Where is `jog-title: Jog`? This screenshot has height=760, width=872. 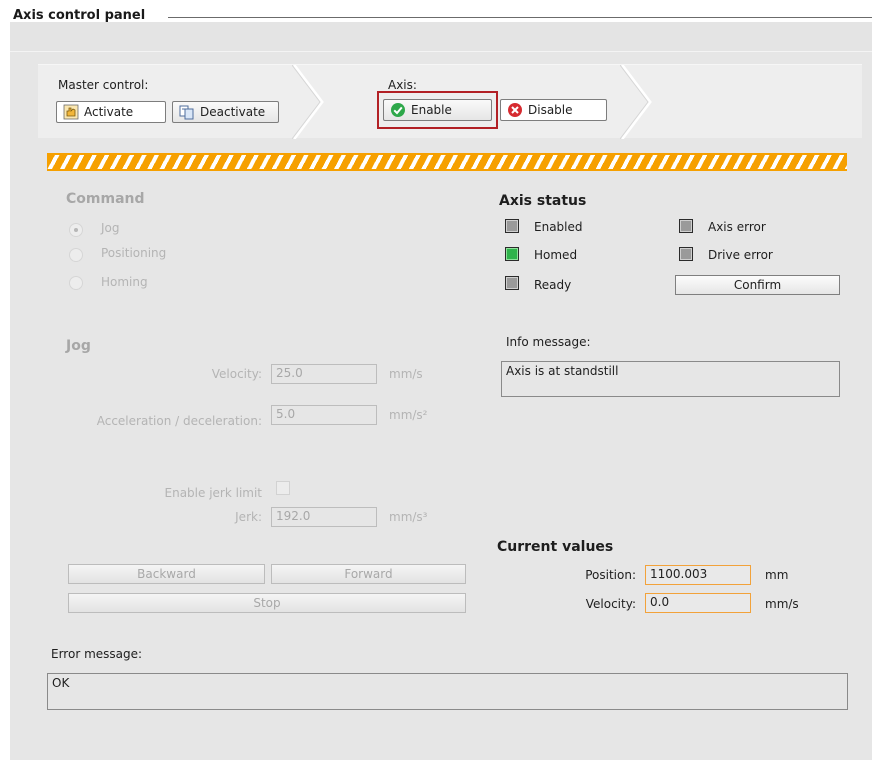 jog-title: Jog is located at coordinates (78, 346).